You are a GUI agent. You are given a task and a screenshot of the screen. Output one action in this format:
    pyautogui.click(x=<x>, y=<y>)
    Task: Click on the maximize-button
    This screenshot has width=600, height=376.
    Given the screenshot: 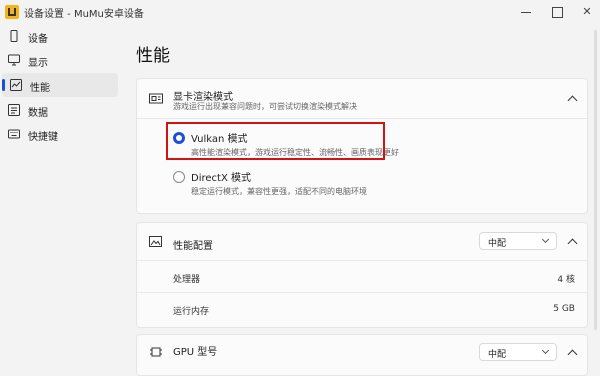 What is the action you would take?
    pyautogui.click(x=557, y=12)
    